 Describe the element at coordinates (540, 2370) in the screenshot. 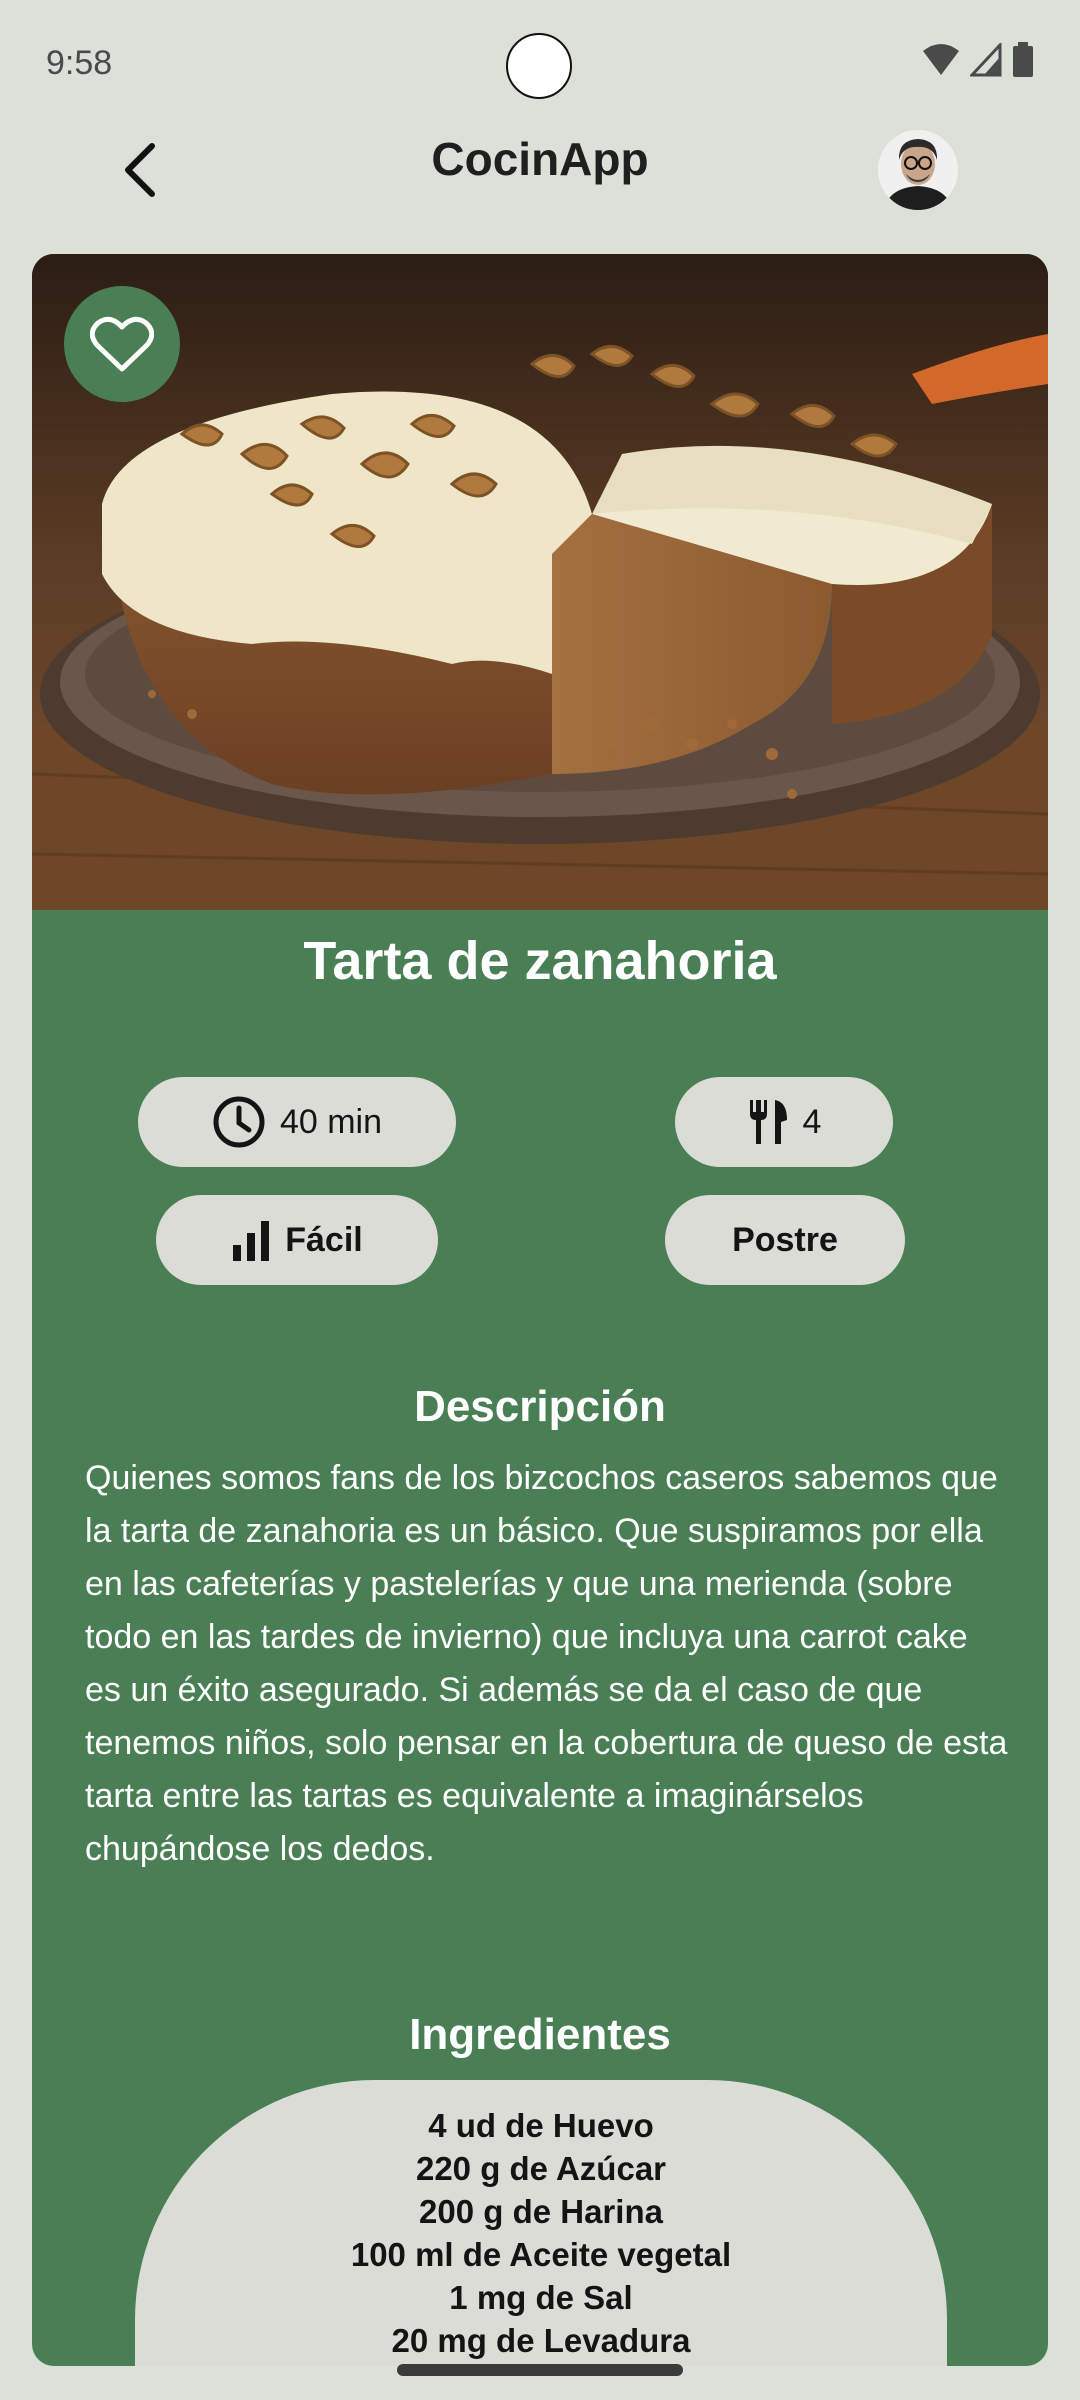

I see `home-indicator` at that location.